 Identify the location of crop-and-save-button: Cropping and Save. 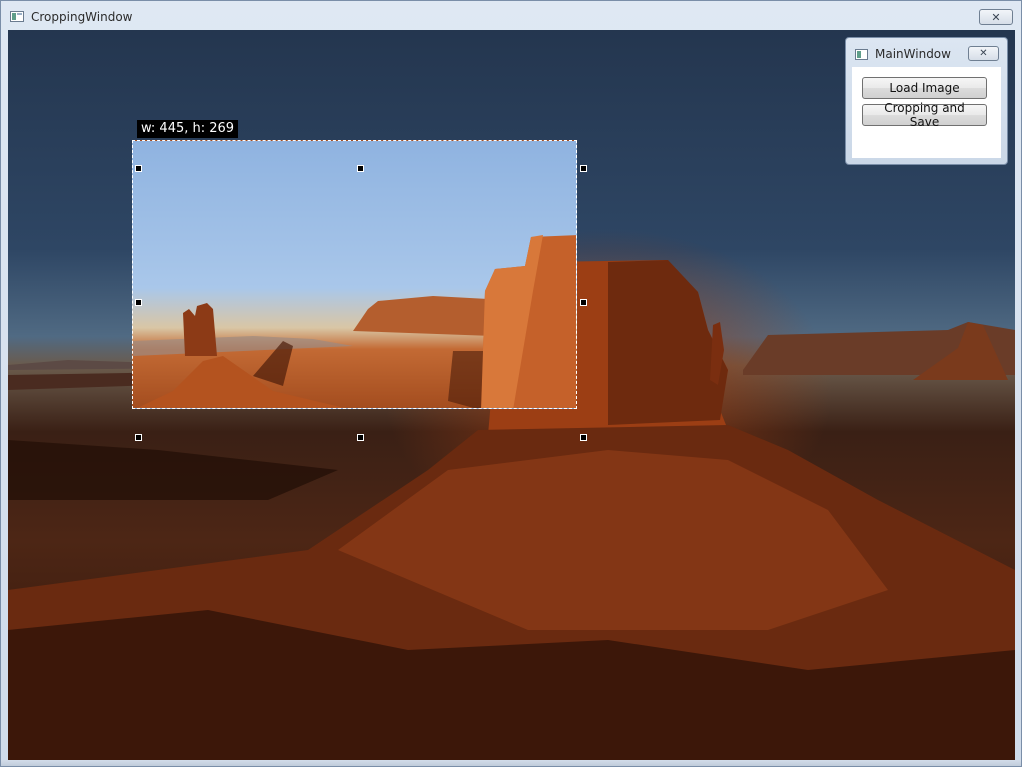
(924, 115).